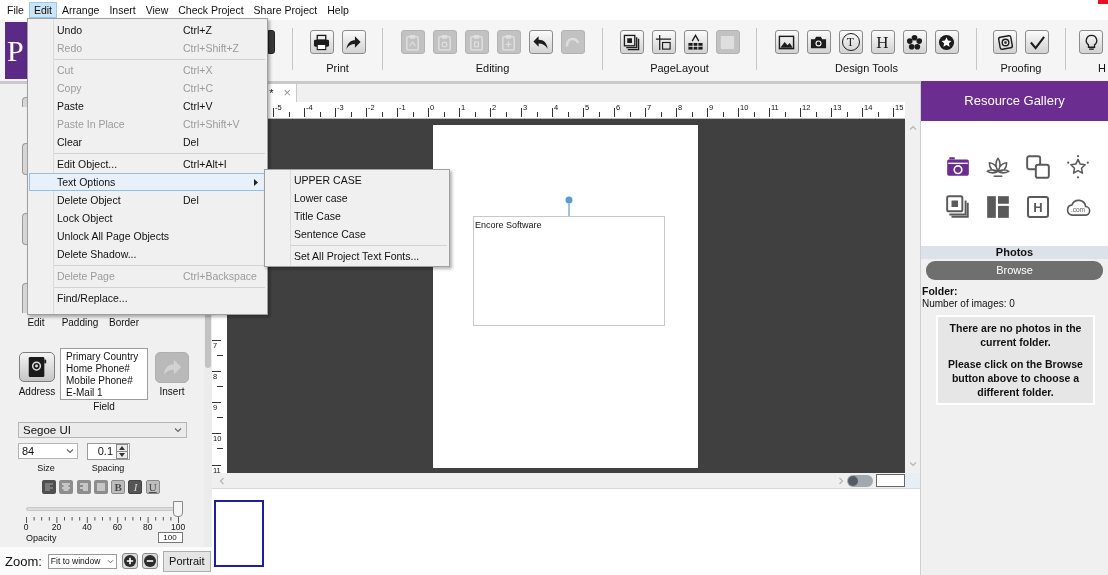 The image size is (1108, 575). What do you see at coordinates (48, 451) in the screenshot?
I see `size-select: 84` at bounding box center [48, 451].